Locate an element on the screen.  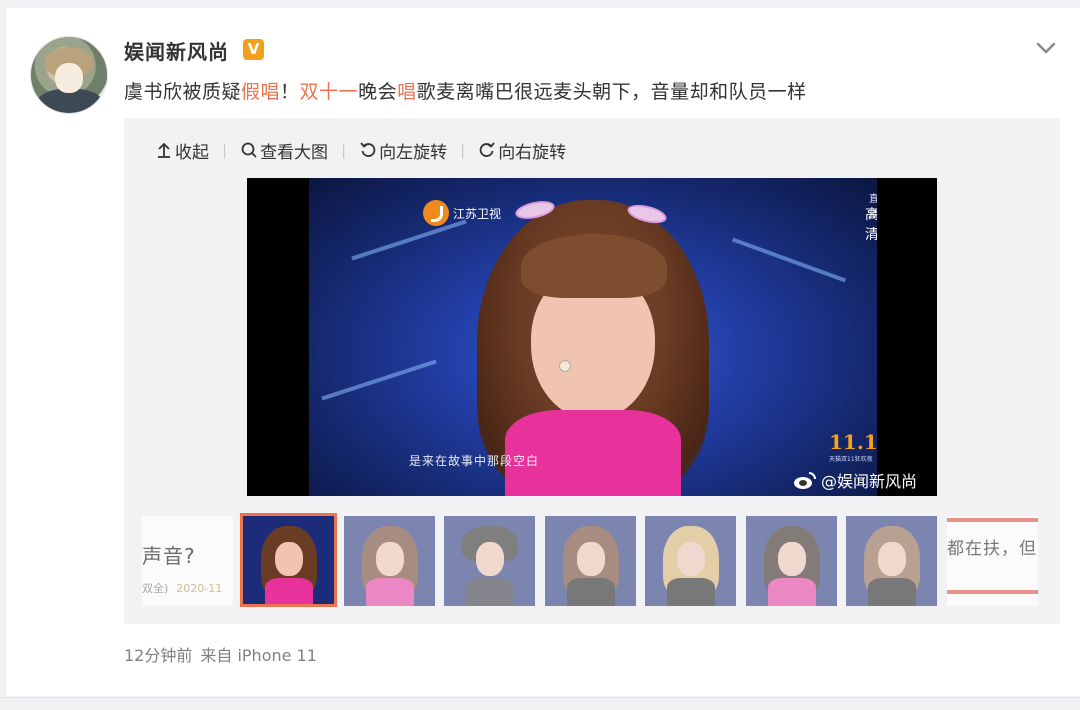
thumbnail-selected is located at coordinates (288, 560).